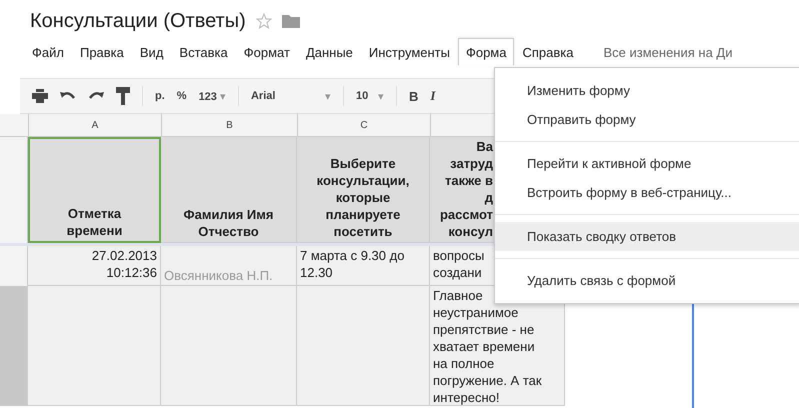 The height and width of the screenshot is (408, 799). I want to click on table-cell: Овсянникова Н.П., so click(229, 266).